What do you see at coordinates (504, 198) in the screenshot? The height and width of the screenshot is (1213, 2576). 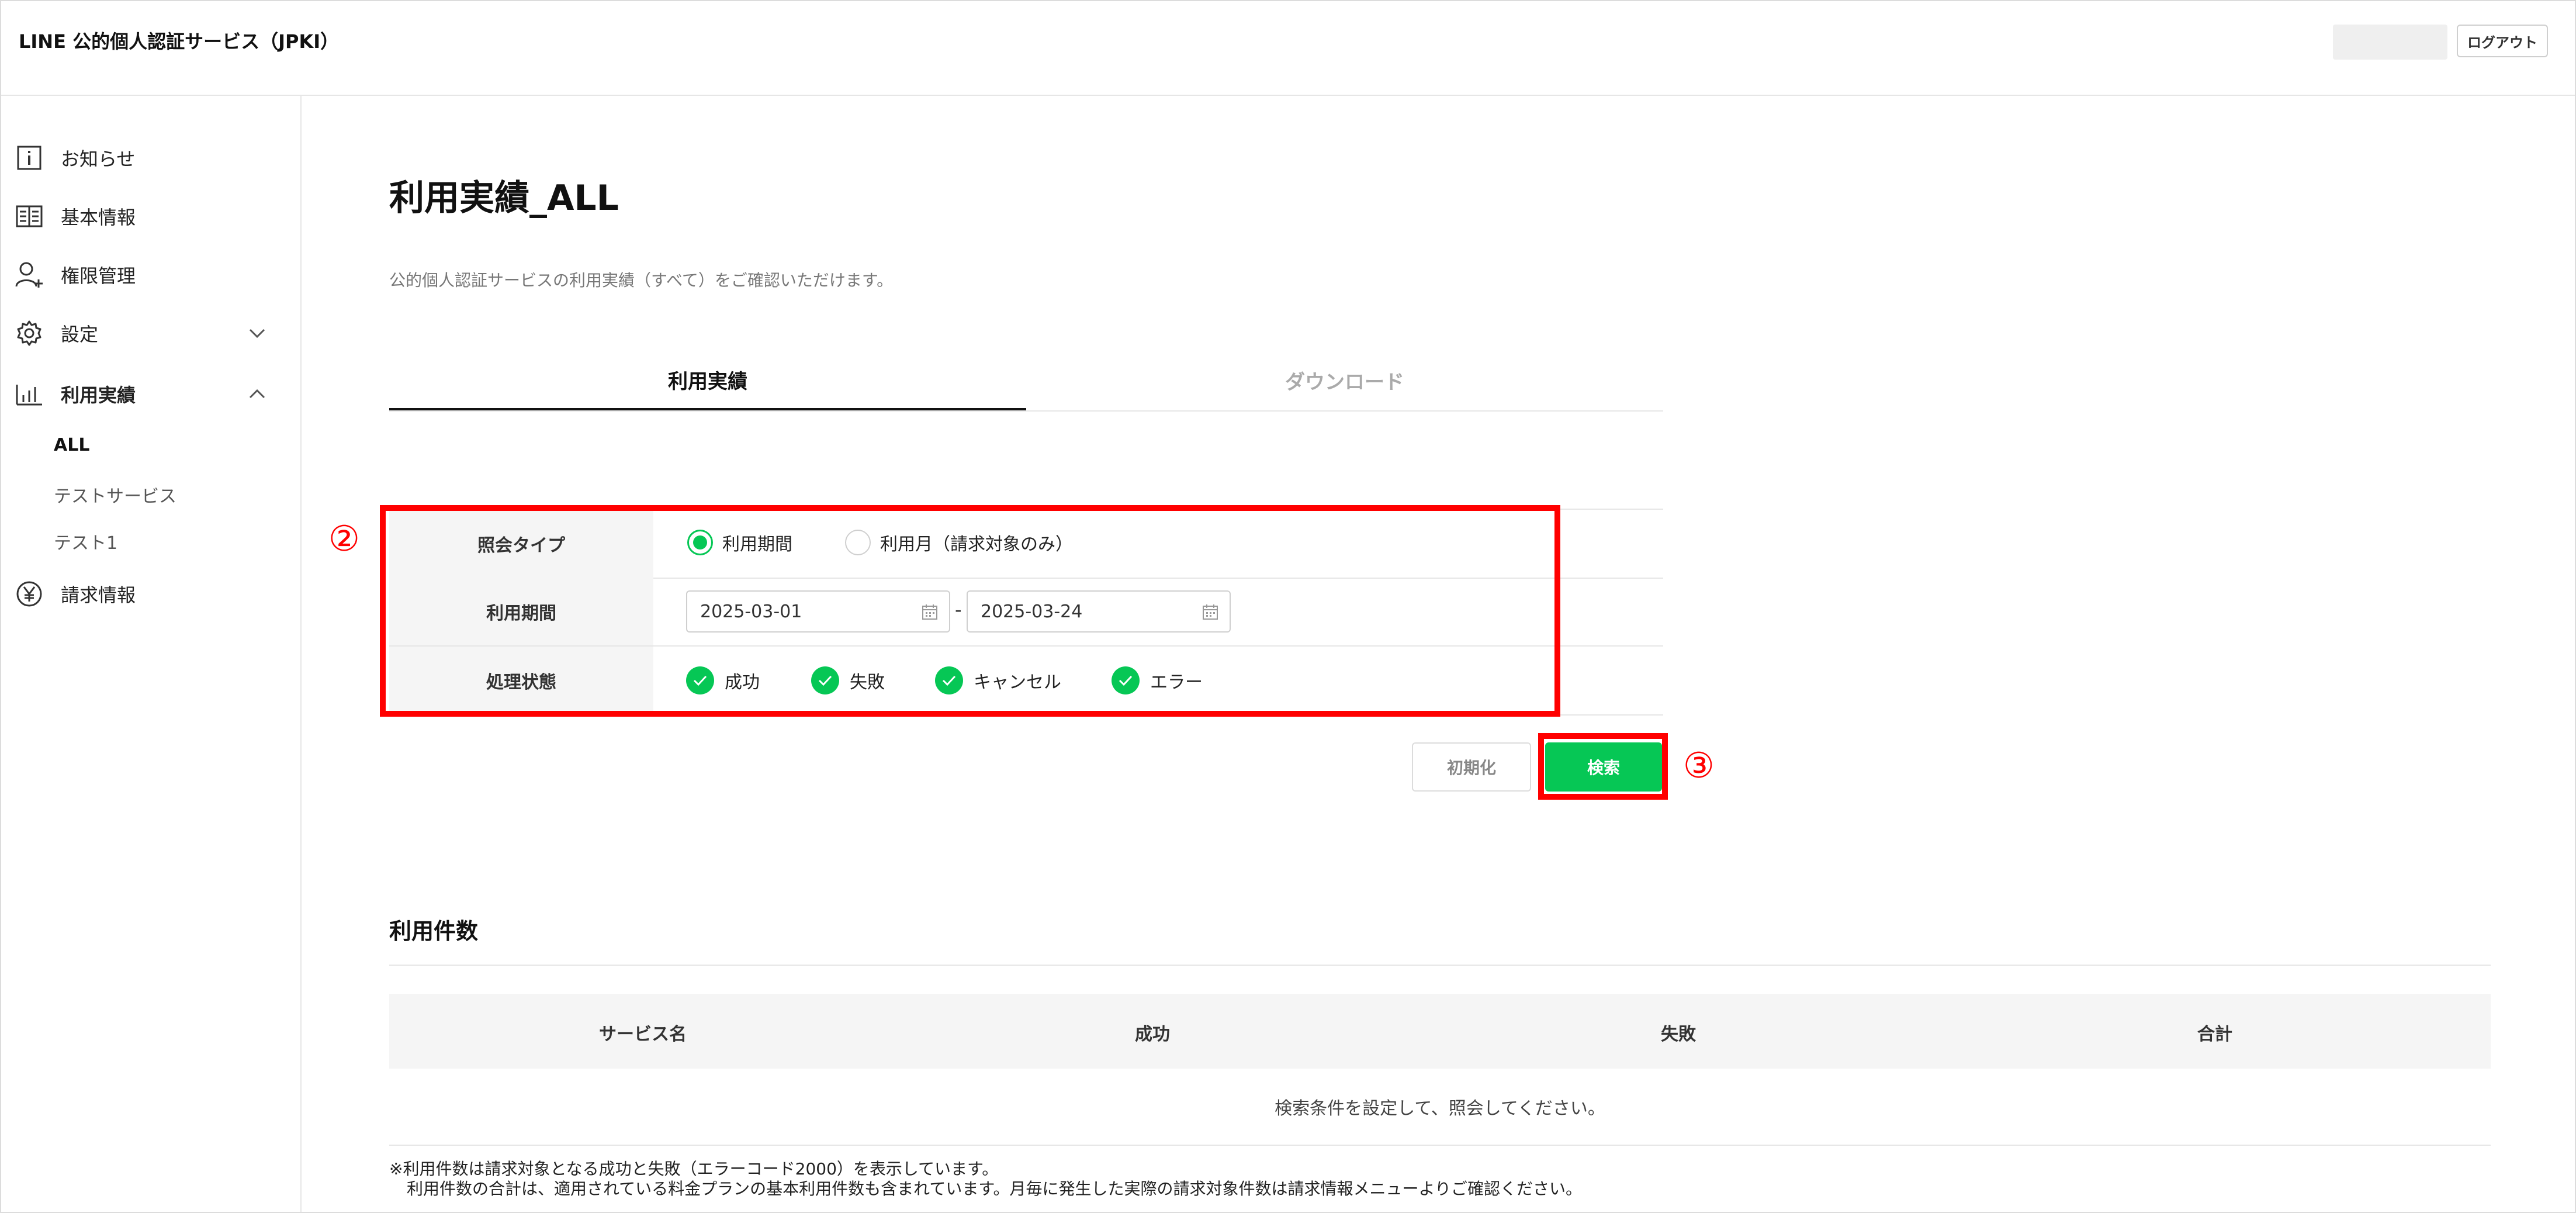 I see `page-title: 利用実績_ALL` at bounding box center [504, 198].